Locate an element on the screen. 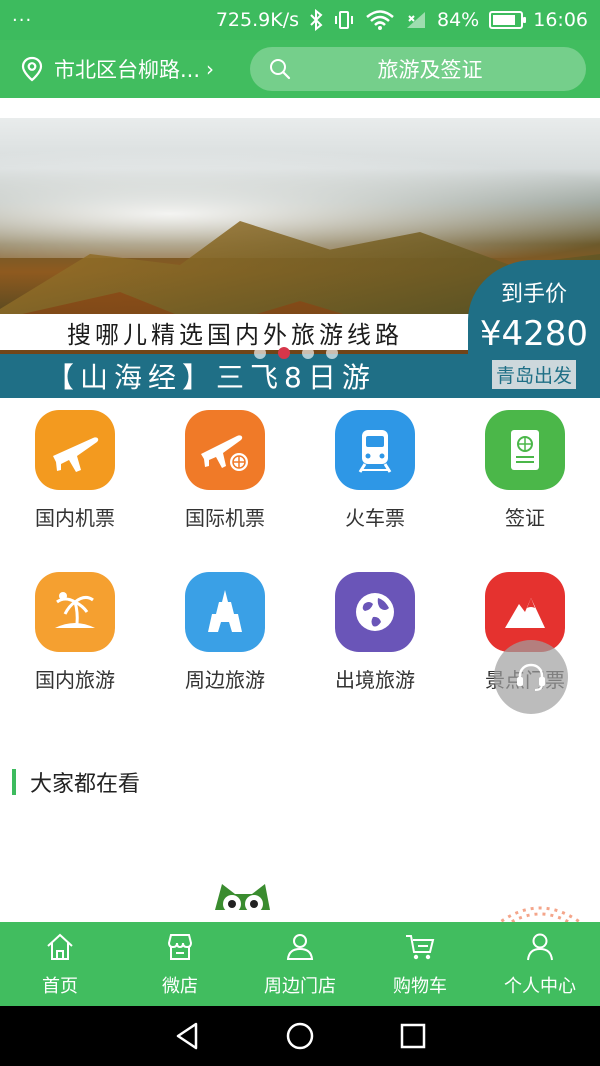 The height and width of the screenshot is (1066, 600). globe-icon is located at coordinates (375, 612).